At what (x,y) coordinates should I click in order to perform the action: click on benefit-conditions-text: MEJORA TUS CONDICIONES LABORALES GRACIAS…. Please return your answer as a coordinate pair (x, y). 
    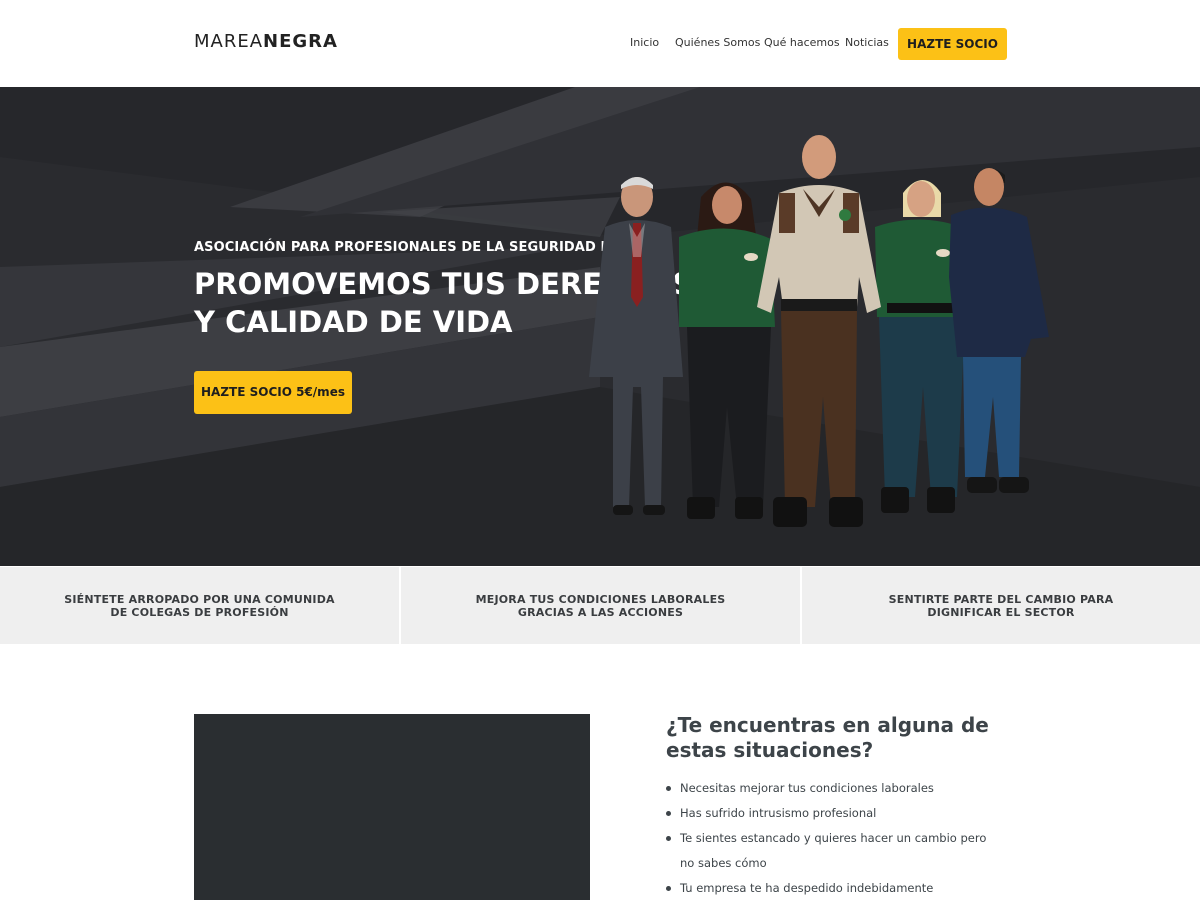
    Looking at the image, I should click on (600, 605).